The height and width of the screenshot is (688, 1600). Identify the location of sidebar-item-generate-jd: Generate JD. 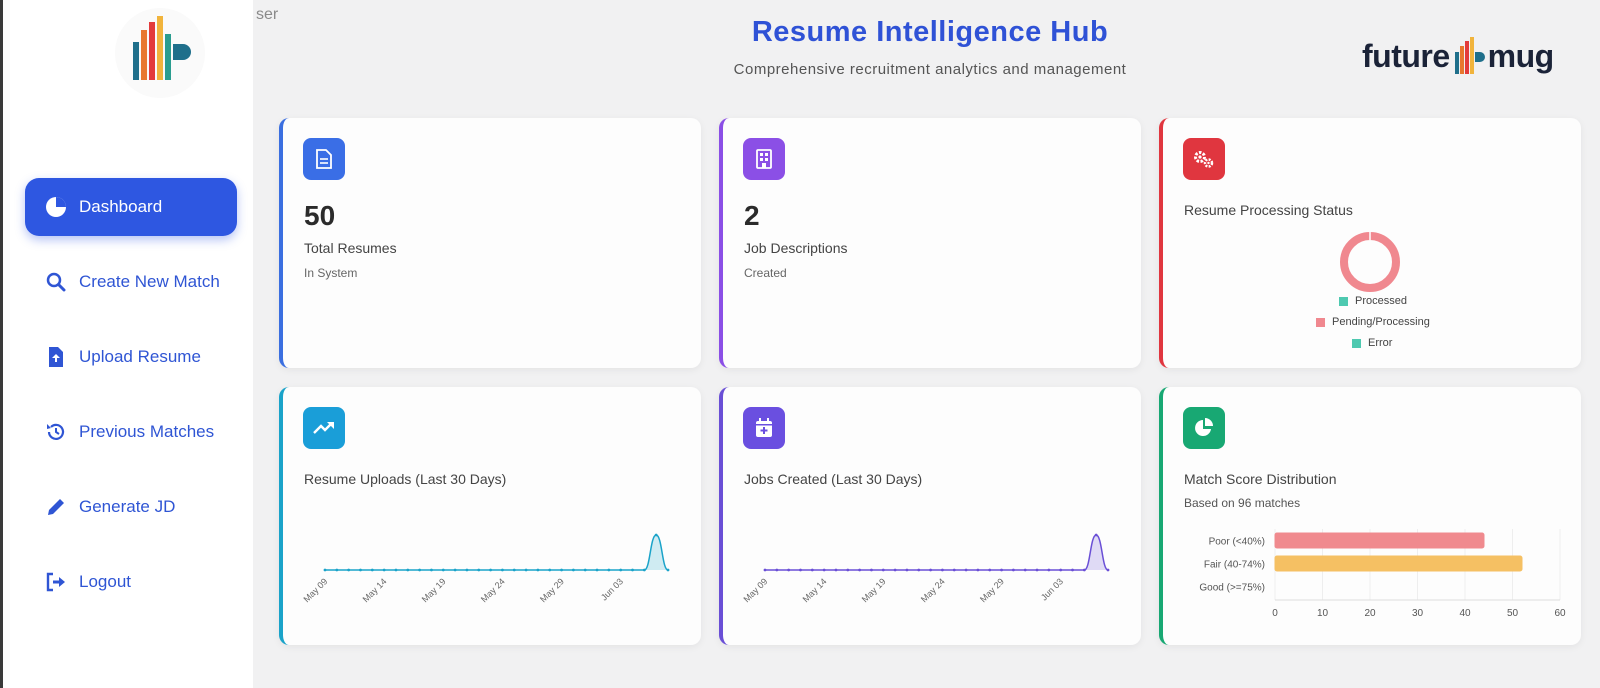
(131, 507).